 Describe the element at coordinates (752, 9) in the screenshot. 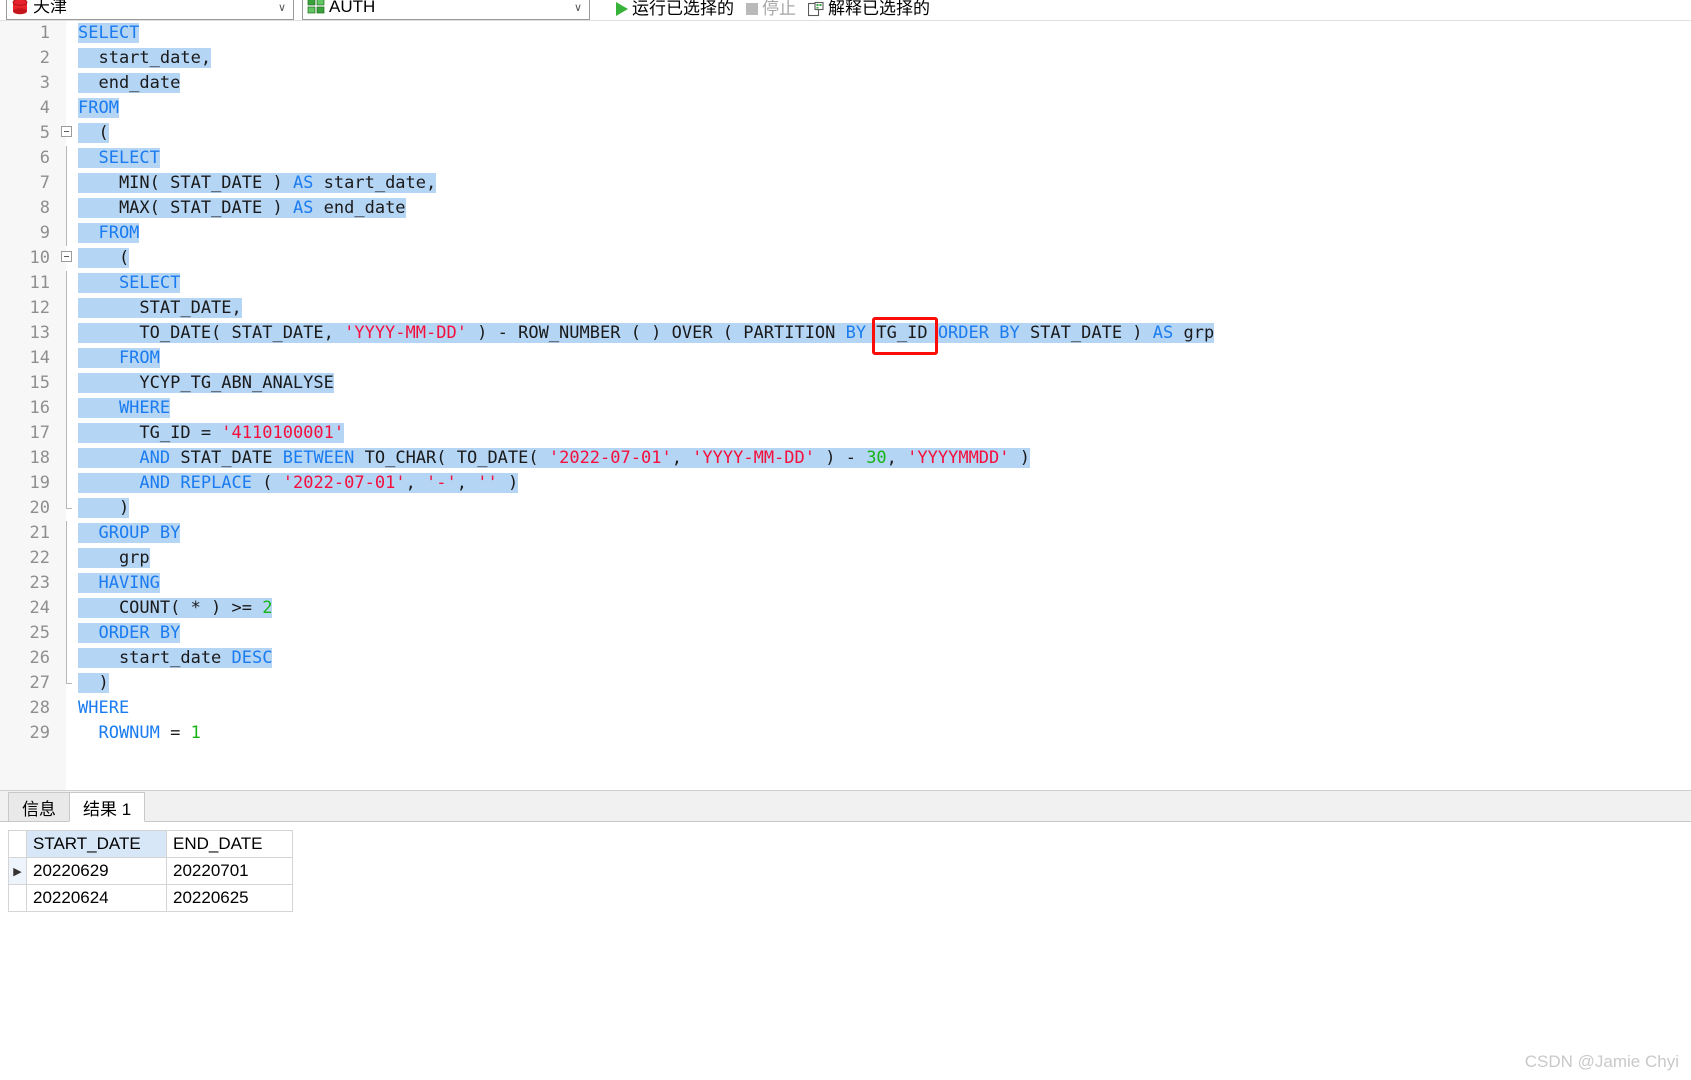

I see `stop-icon` at that location.